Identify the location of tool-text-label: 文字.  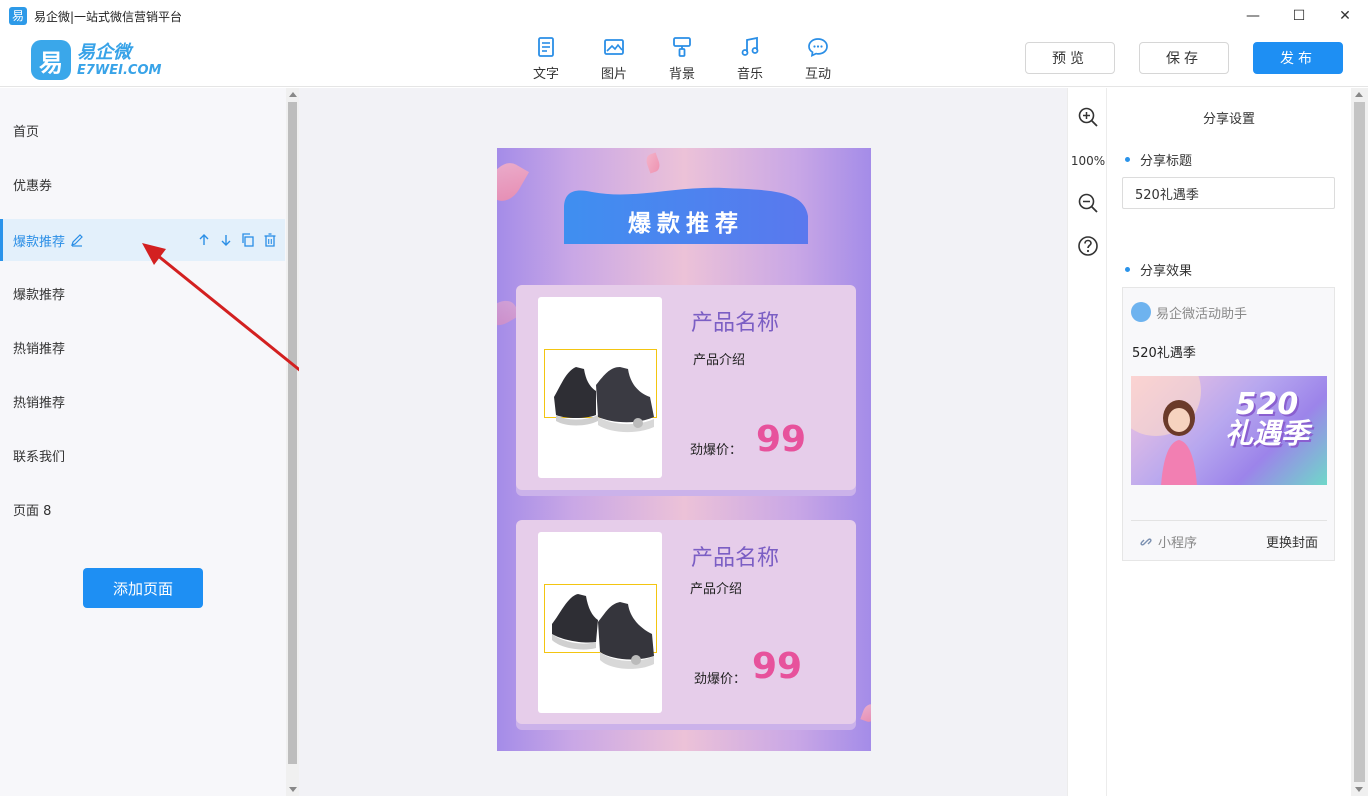
(545, 74).